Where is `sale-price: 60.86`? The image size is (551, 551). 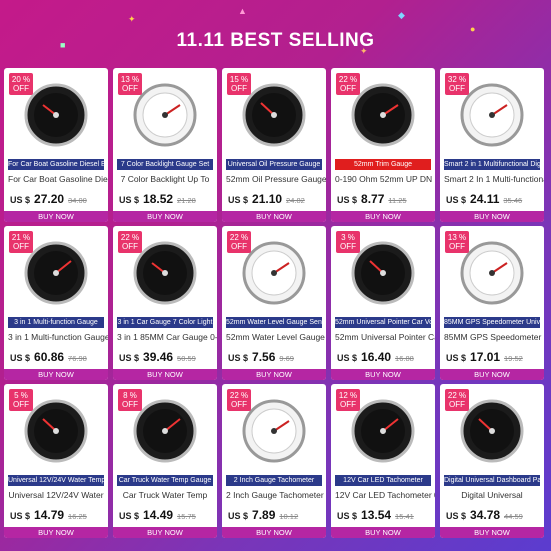 sale-price: 60.86 is located at coordinates (49, 357).